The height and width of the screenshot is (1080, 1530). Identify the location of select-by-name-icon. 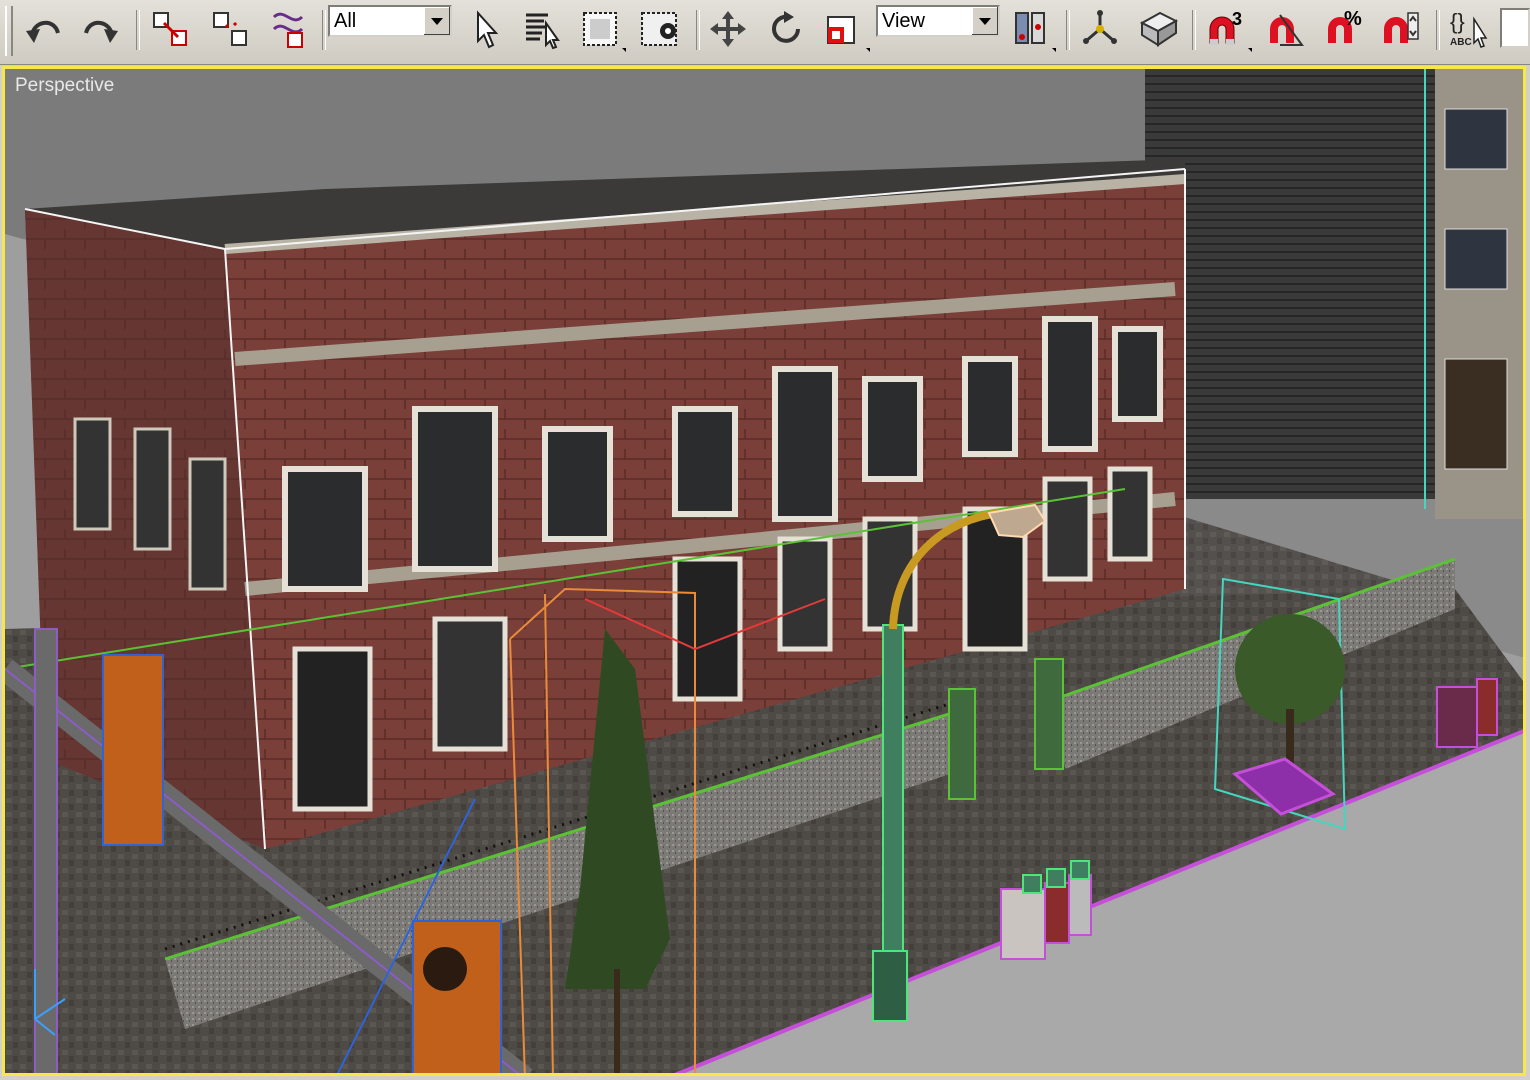
(542, 29).